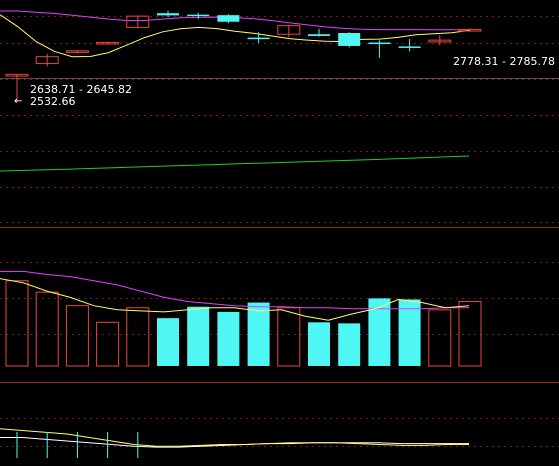 The width and height of the screenshot is (559, 466). What do you see at coordinates (53, 101) in the screenshot?
I see `low-marker-label: 2532.66` at bounding box center [53, 101].